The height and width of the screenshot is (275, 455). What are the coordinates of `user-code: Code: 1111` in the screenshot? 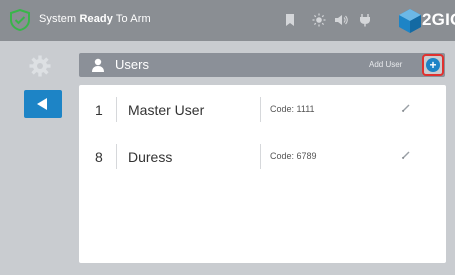 It's located at (292, 109).